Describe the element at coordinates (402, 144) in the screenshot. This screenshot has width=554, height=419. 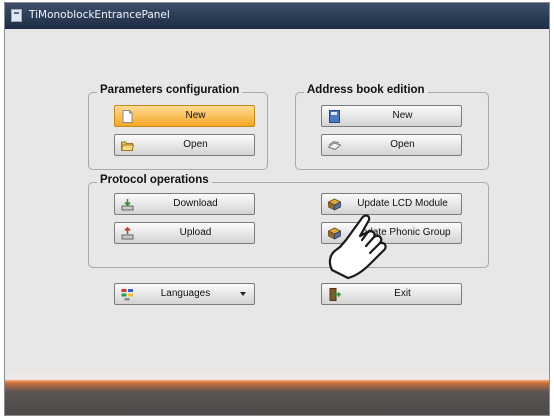
I see `address-book-open-label: Open` at that location.